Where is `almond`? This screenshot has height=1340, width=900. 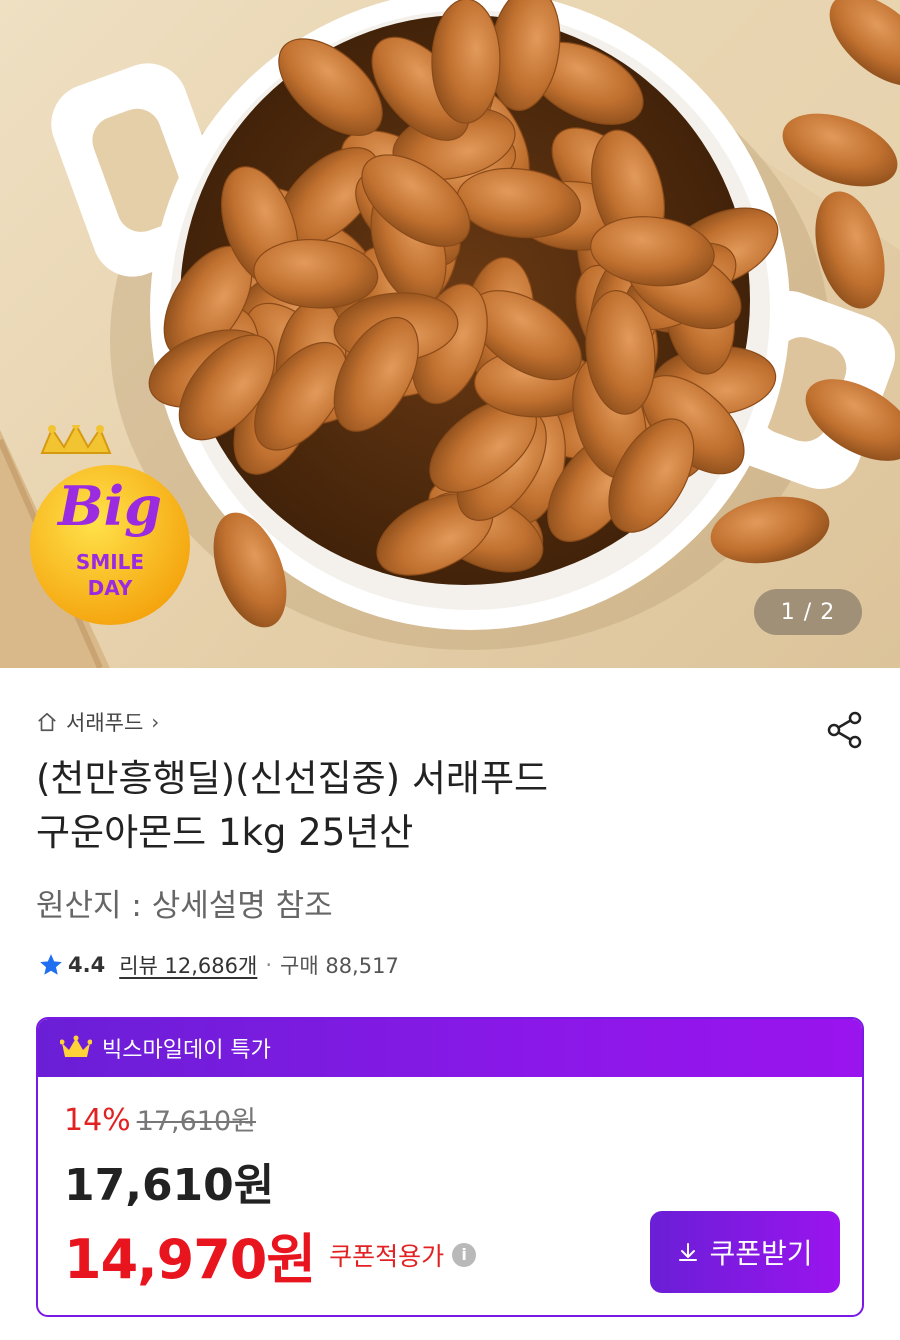
almond is located at coordinates (466, 62).